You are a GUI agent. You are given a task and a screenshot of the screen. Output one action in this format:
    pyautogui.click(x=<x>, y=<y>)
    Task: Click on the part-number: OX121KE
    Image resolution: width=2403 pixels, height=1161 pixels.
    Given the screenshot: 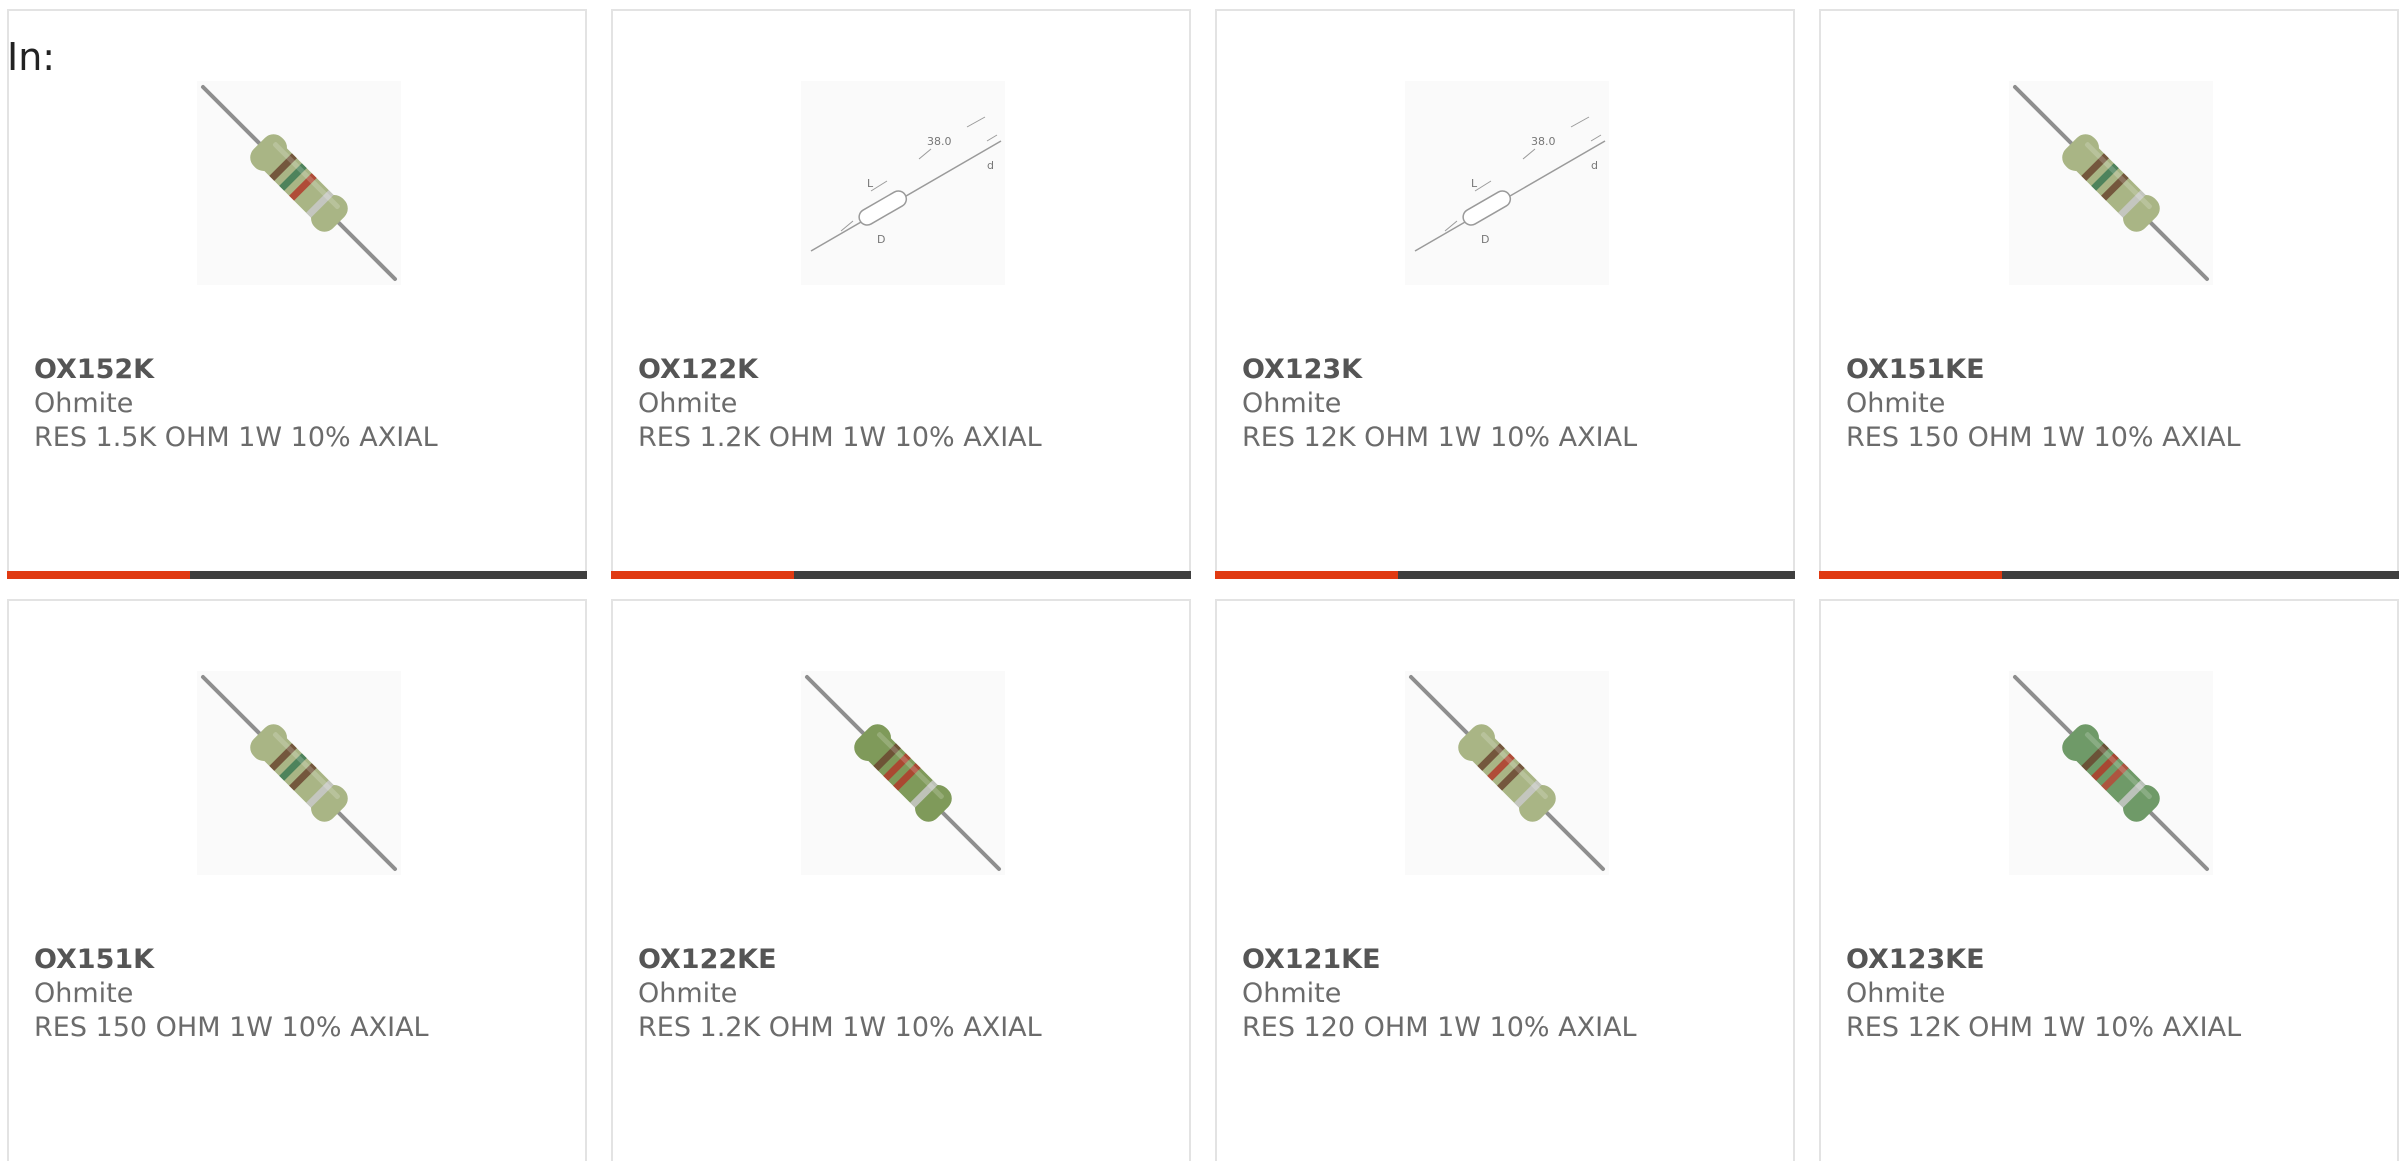 What is the action you would take?
    pyautogui.click(x=1439, y=960)
    